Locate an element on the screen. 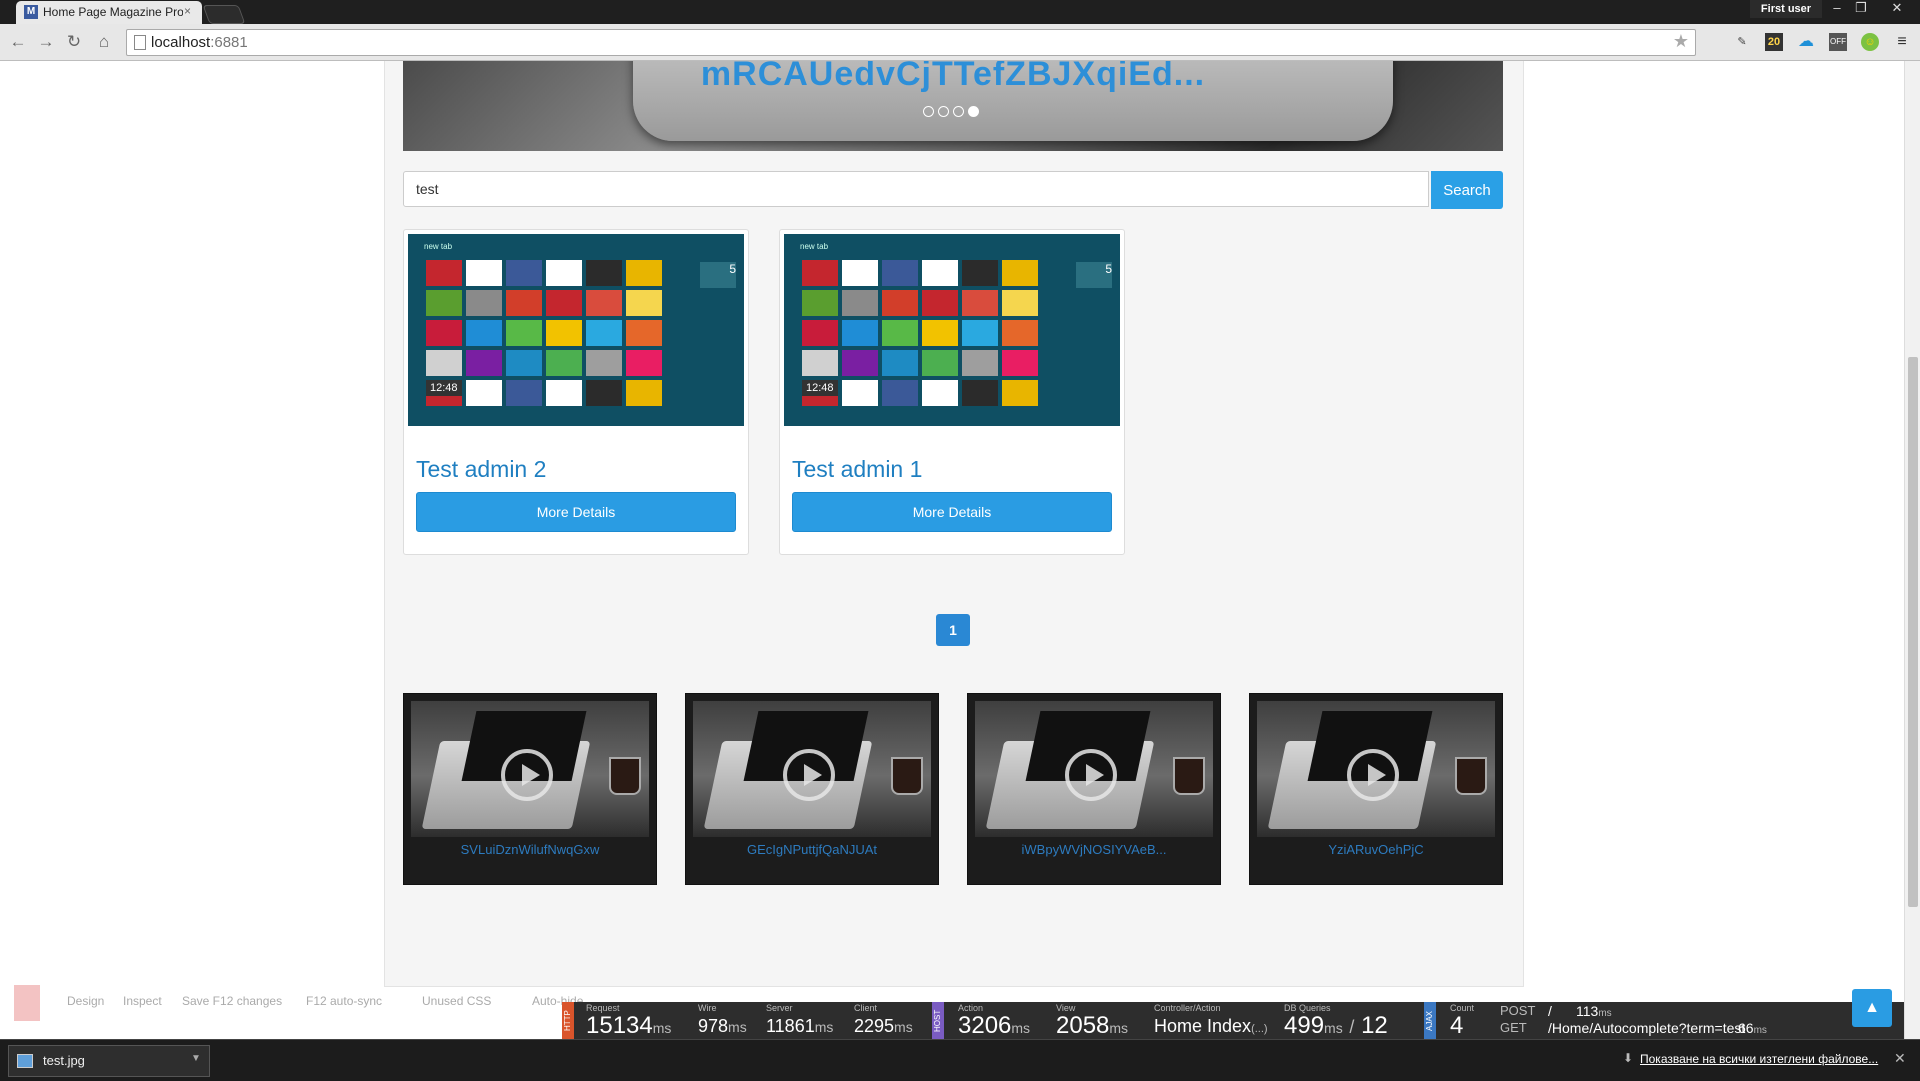  glimpse-host-tag: HOST is located at coordinates (938, 1020).